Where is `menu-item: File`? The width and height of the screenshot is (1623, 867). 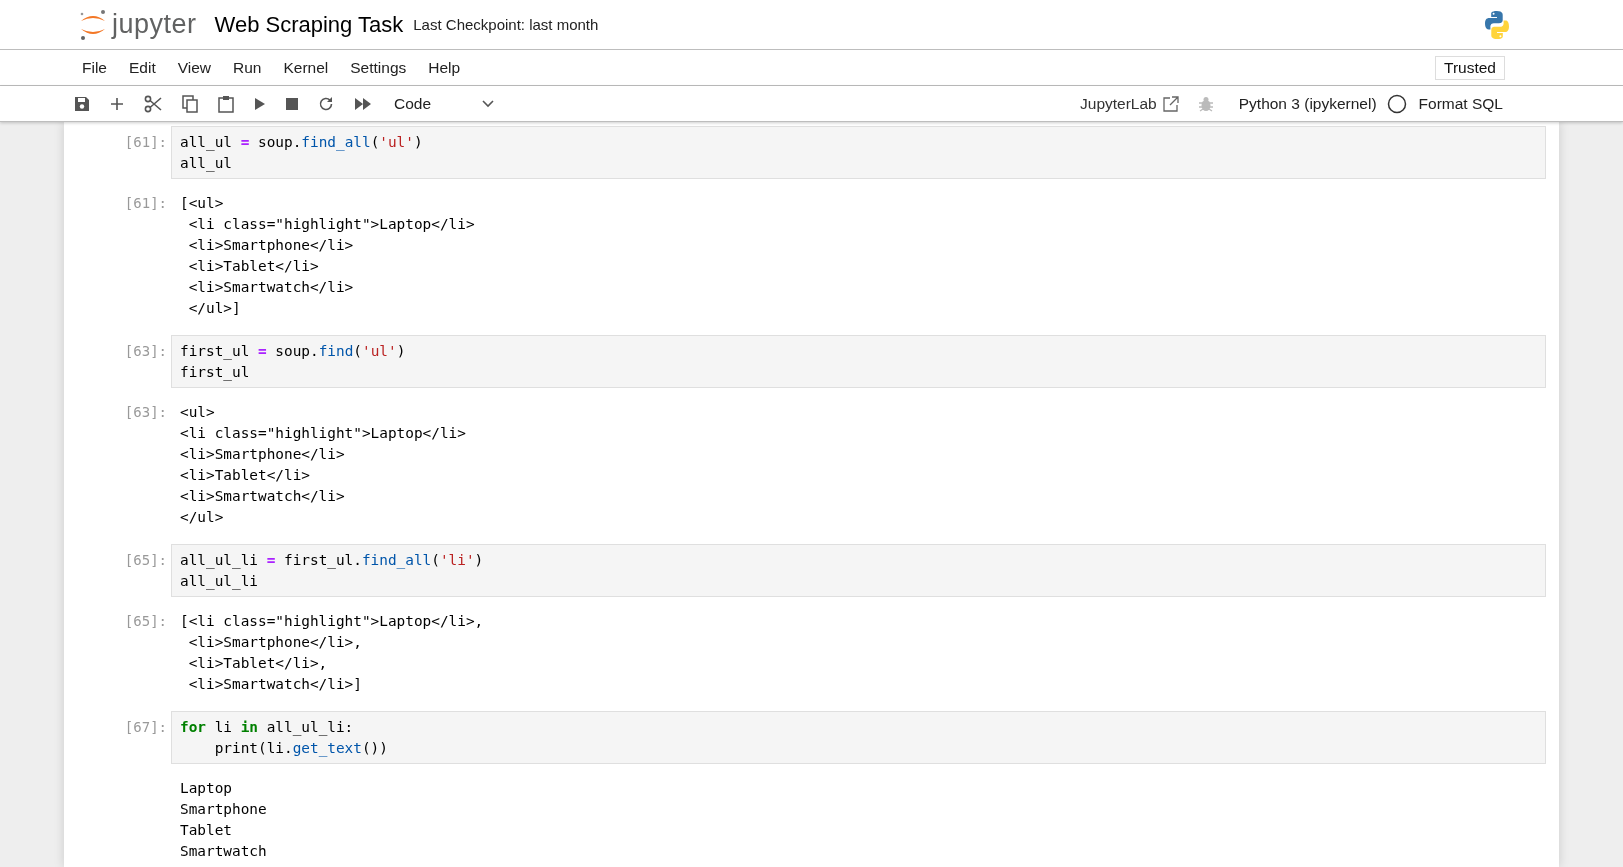
menu-item: File is located at coordinates (94, 67).